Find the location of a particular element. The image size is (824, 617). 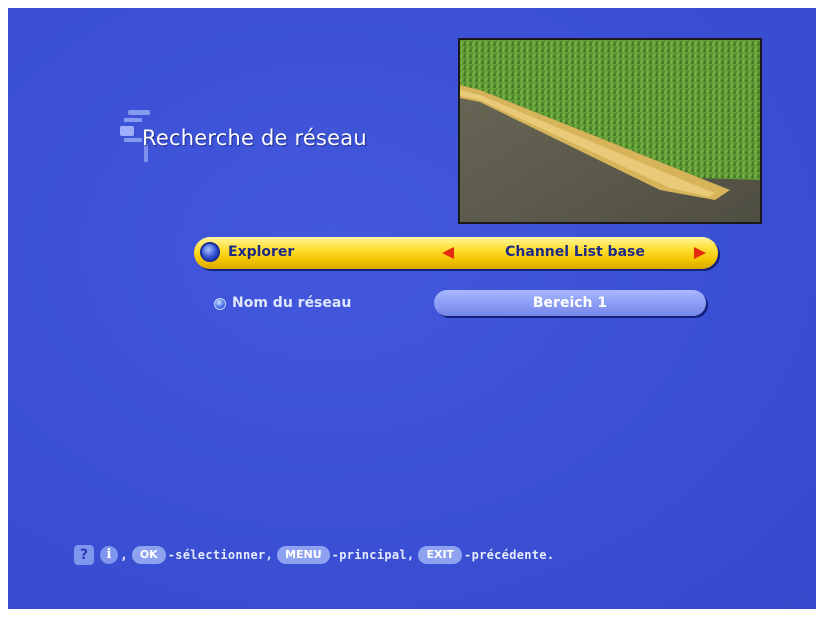

explorer-row: Explorer Channel List base is located at coordinates (456, 253).